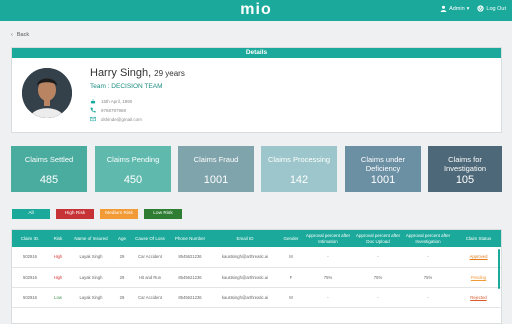 Image resolution: width=512 pixels, height=324 pixels. I want to click on column-header: Name of Insured, so click(91, 238).